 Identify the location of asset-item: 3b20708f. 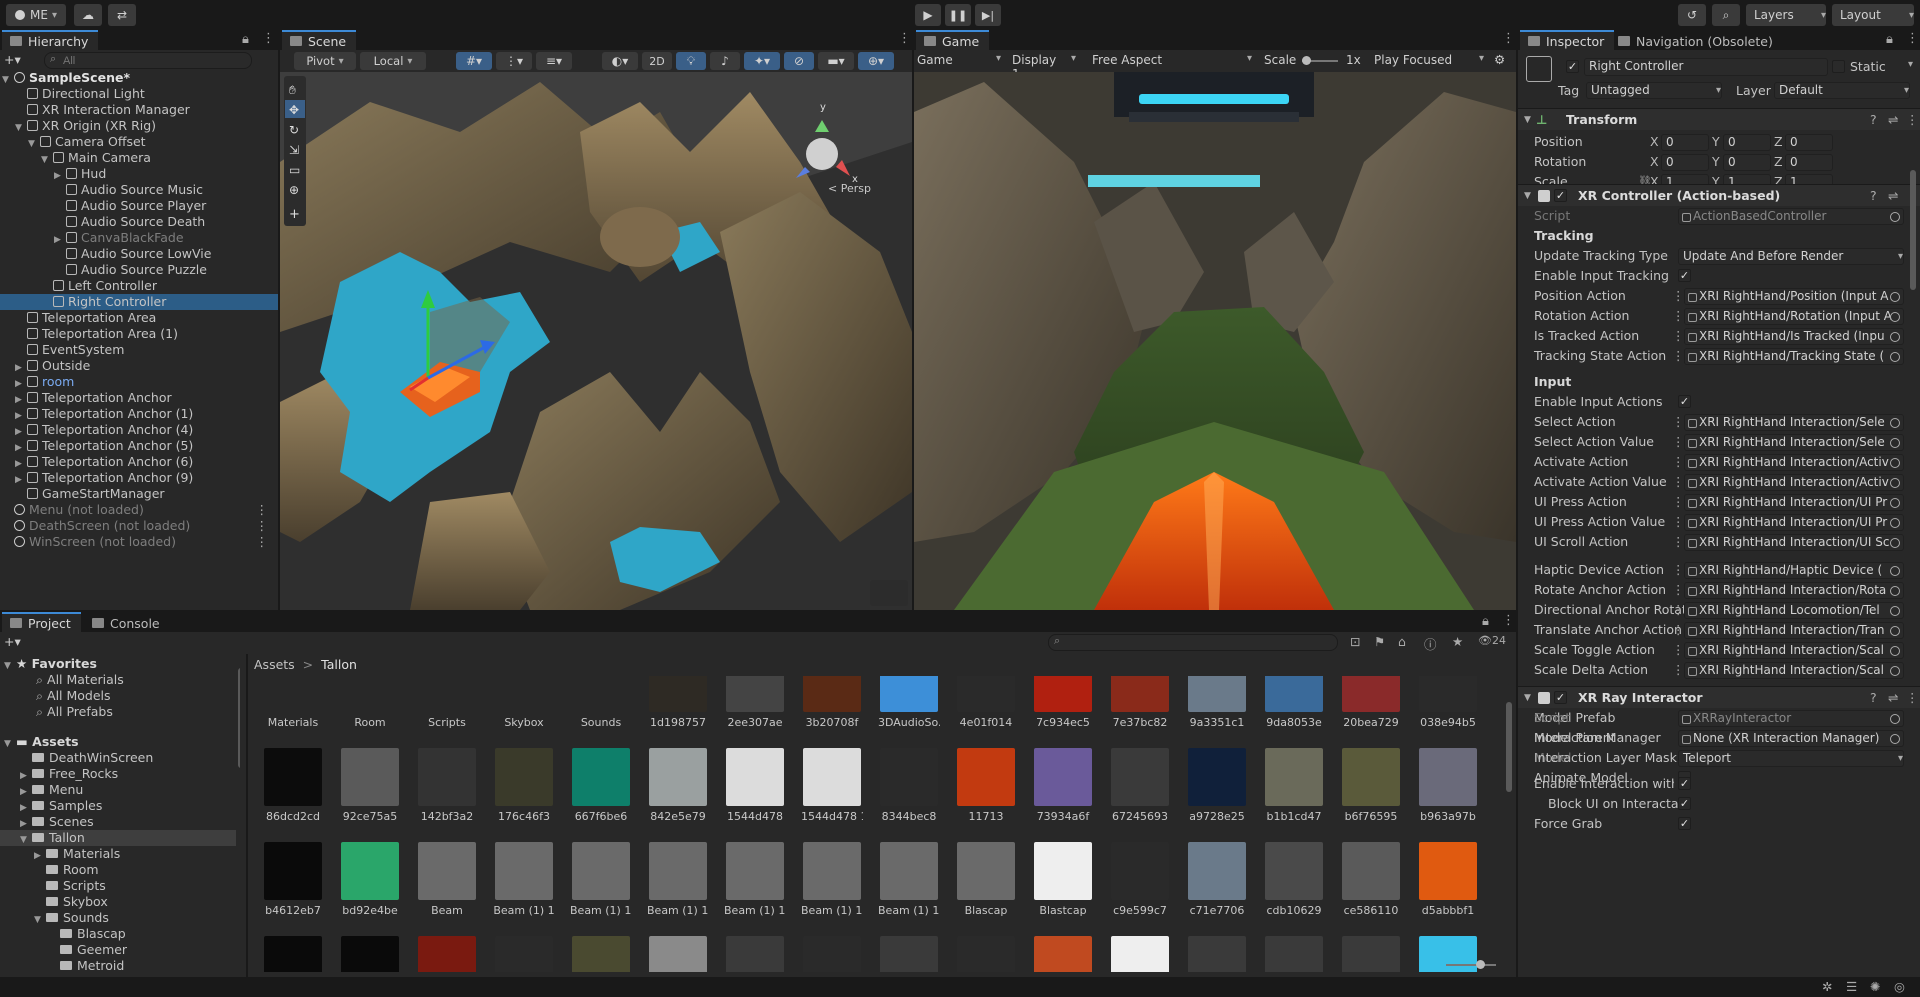
(832, 702).